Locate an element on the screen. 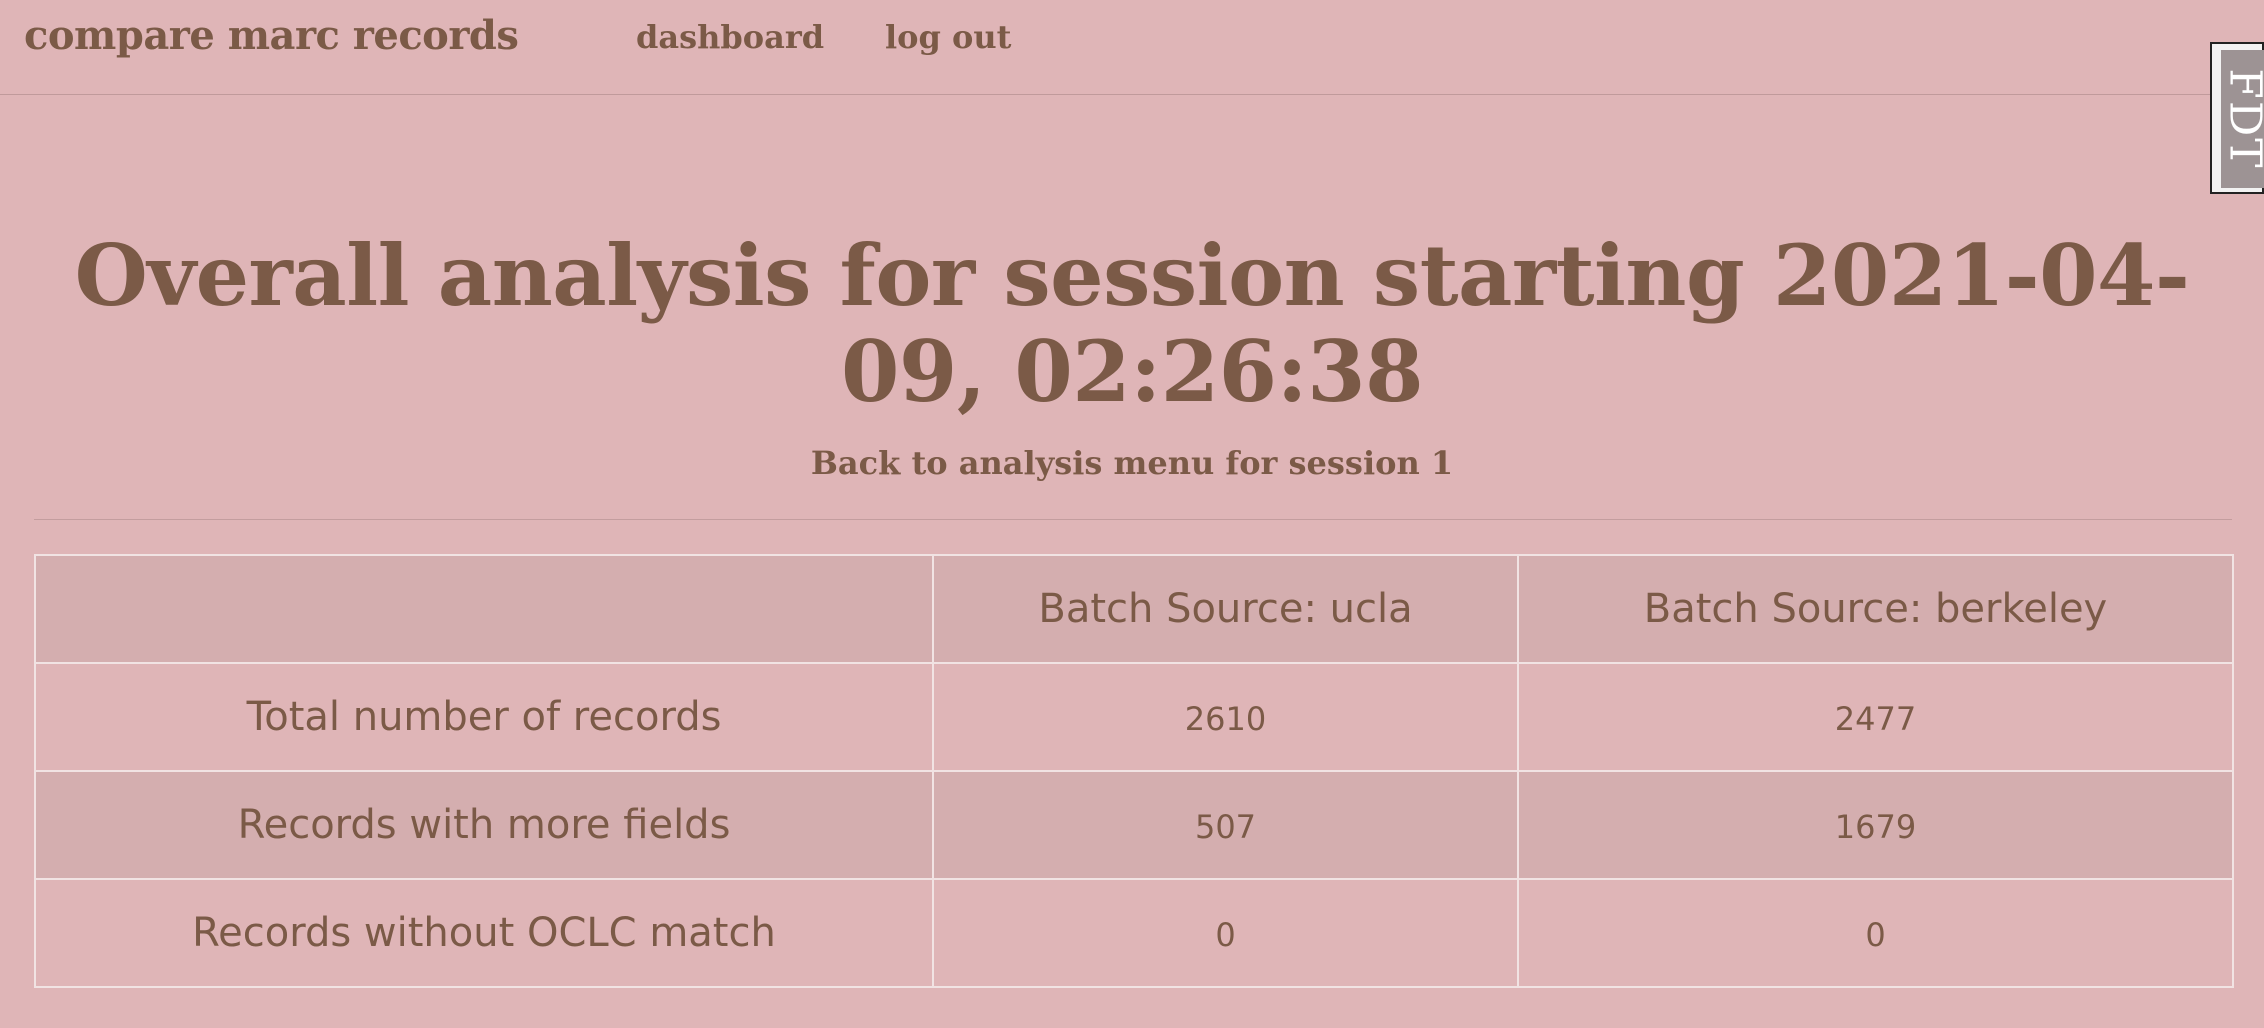 This screenshot has width=2264, height=1028. cell-more-fields-ucla: 507 is located at coordinates (1225, 825).